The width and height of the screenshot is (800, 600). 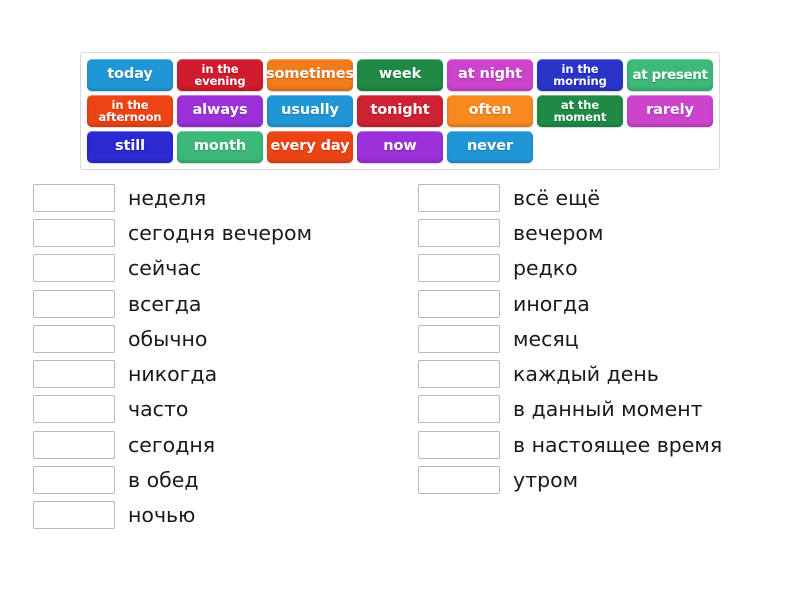 What do you see at coordinates (670, 111) in the screenshot?
I see `word-tile: rarely` at bounding box center [670, 111].